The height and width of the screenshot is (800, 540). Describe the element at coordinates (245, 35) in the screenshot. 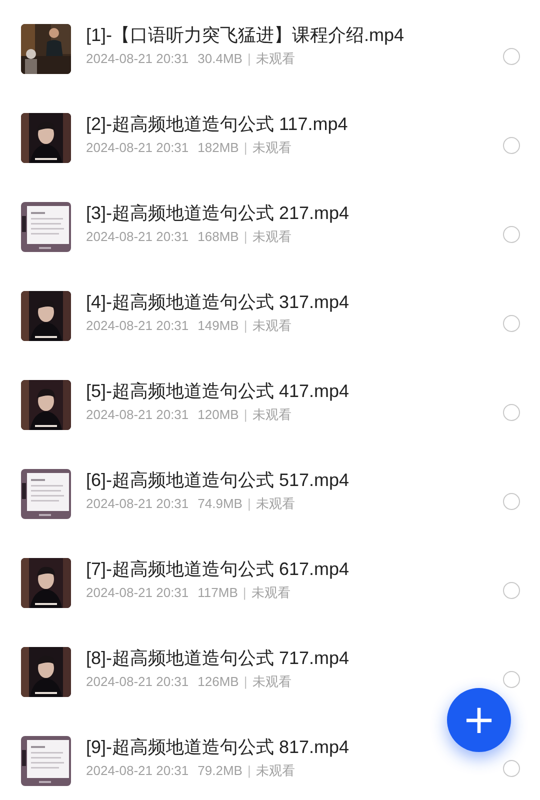

I see `file-name: [1]-【口语听力突飞猛进】课程介绍.mp4` at that location.